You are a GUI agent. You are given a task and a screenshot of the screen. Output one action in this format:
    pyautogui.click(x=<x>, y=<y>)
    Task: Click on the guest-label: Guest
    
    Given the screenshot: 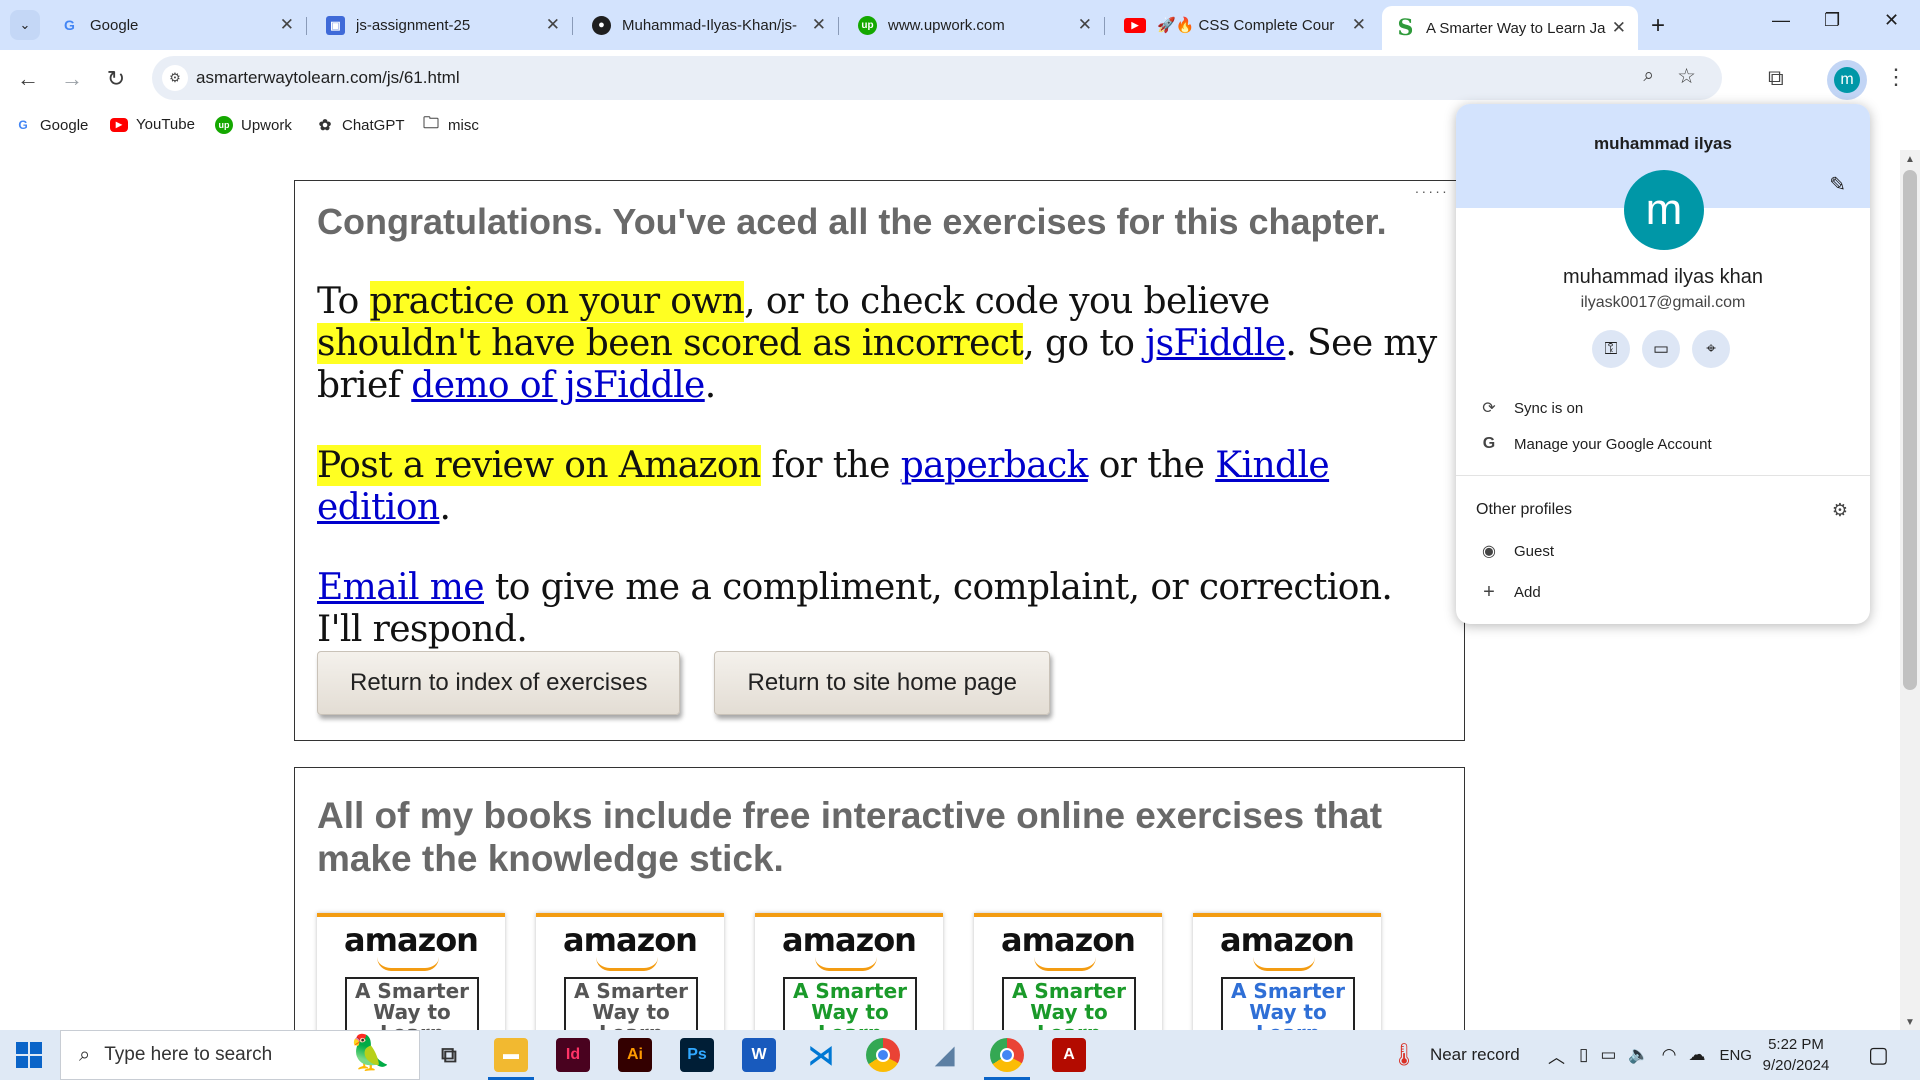 What is the action you would take?
    pyautogui.click(x=1534, y=551)
    